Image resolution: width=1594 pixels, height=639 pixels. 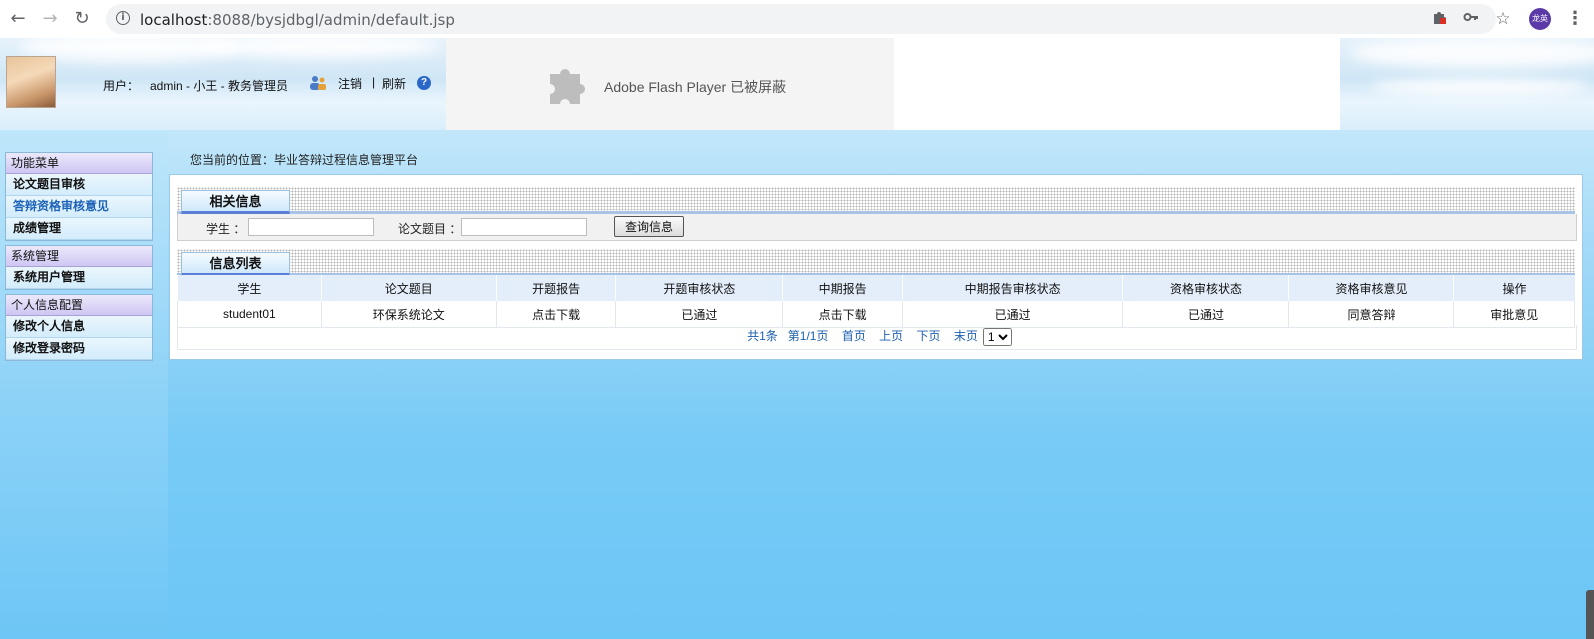 What do you see at coordinates (235, 202) in the screenshot?
I see `related-info-title: 相关信息` at bounding box center [235, 202].